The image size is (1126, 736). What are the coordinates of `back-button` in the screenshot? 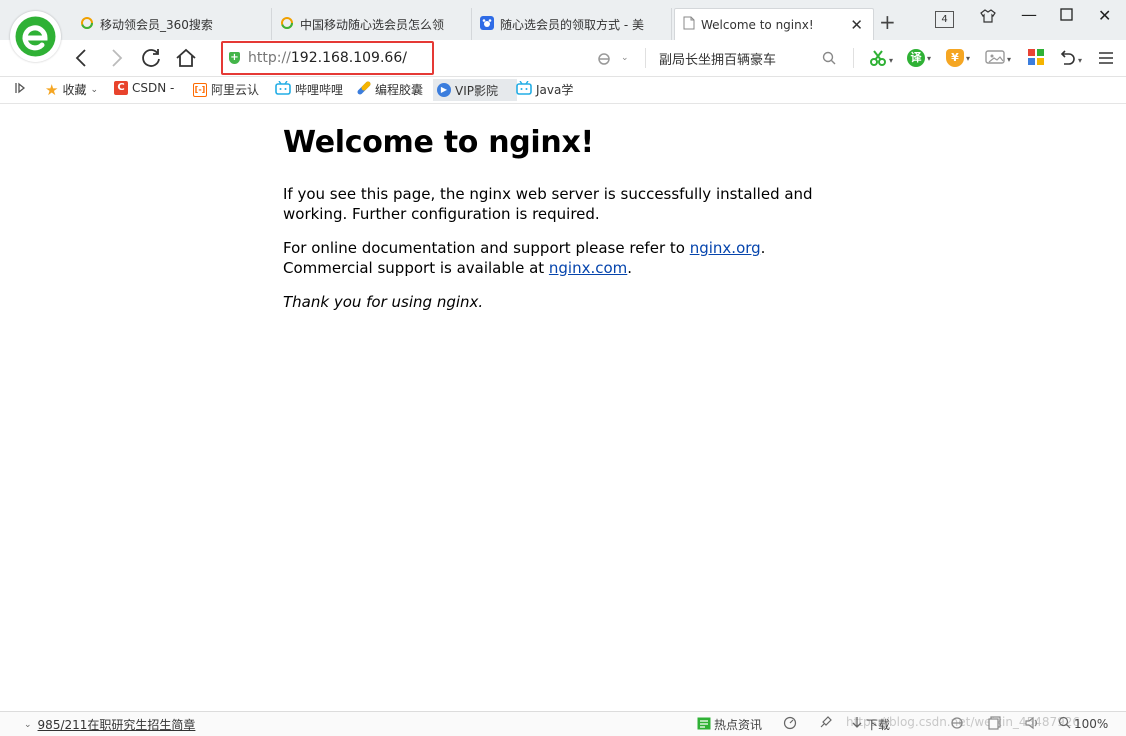 It's located at (82, 58).